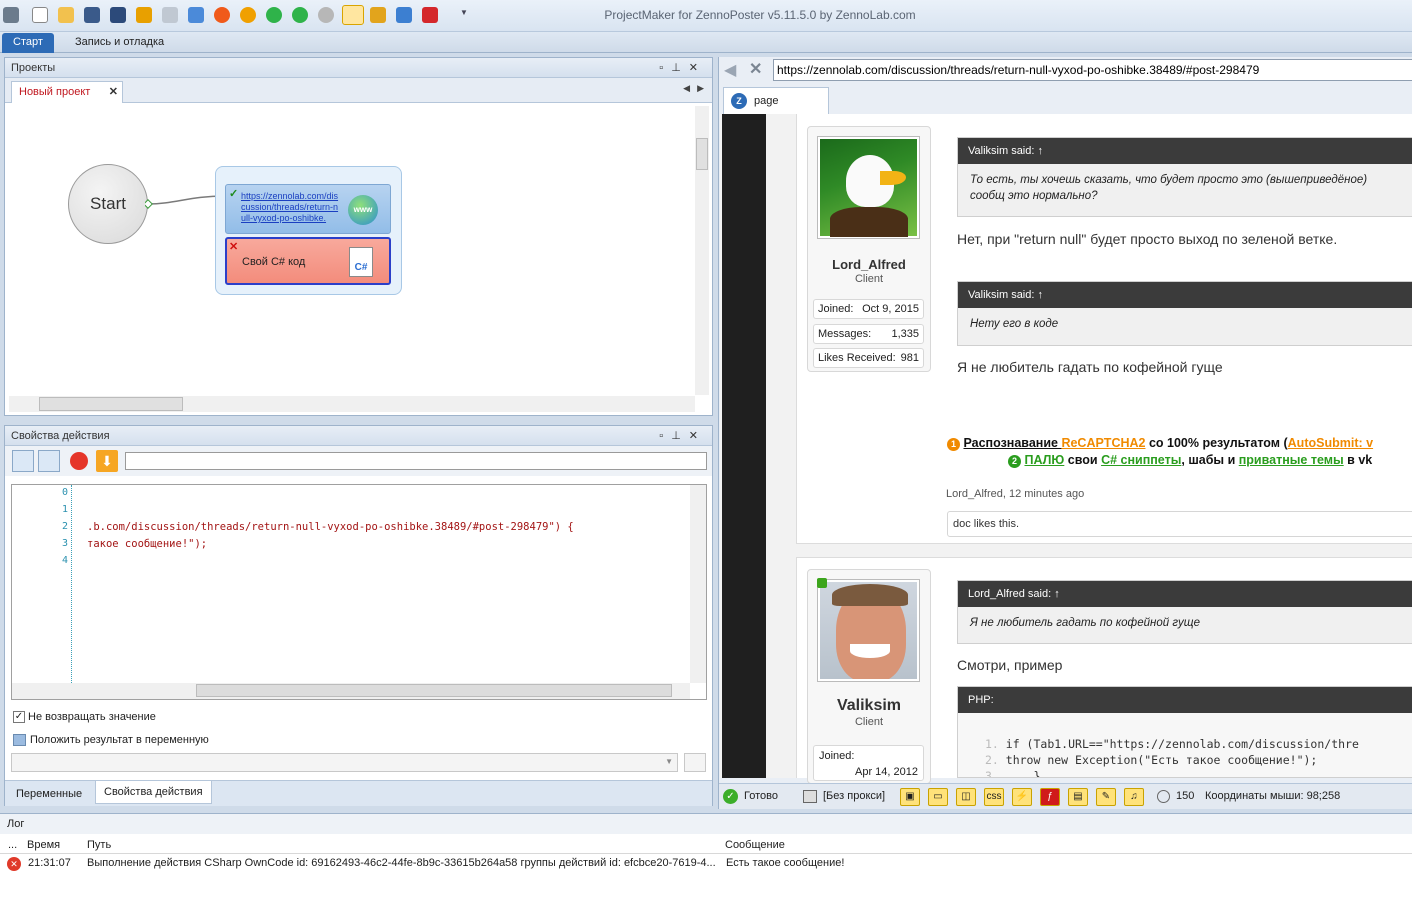 This screenshot has height=899, width=1412. Describe the element at coordinates (1106, 797) in the screenshot. I see `java-toggle-icon: ✎` at that location.